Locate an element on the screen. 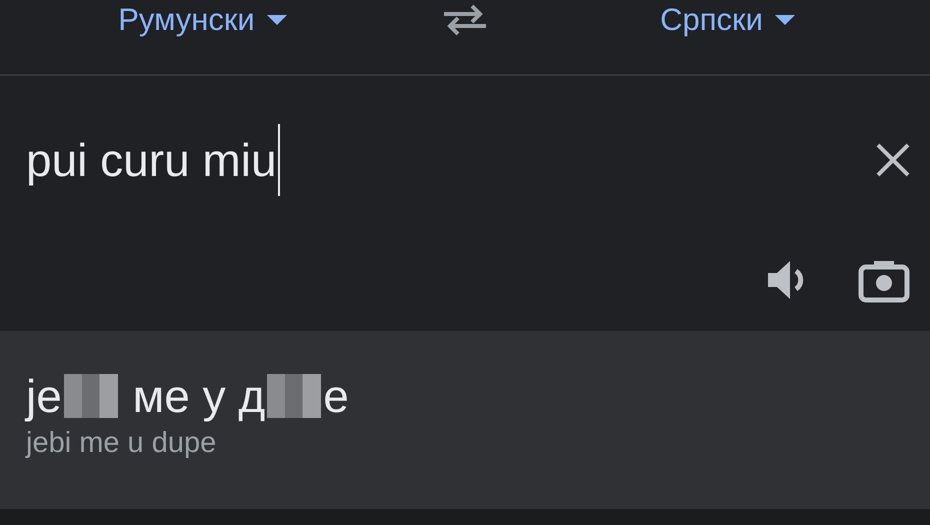 Image resolution: width=930 pixels, height=525 pixels. camera-icon is located at coordinates (884, 281).